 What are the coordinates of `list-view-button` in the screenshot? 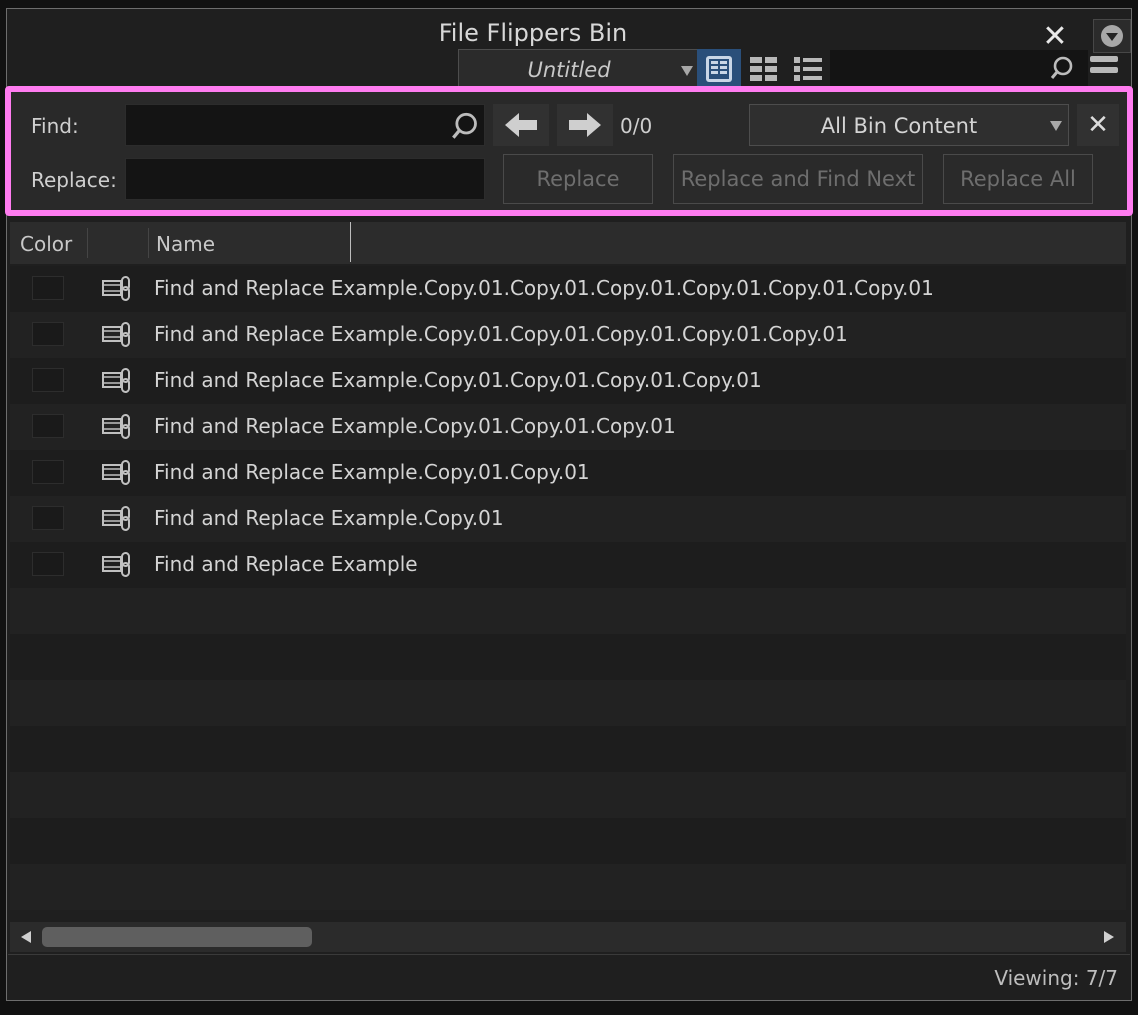 It's located at (808, 69).